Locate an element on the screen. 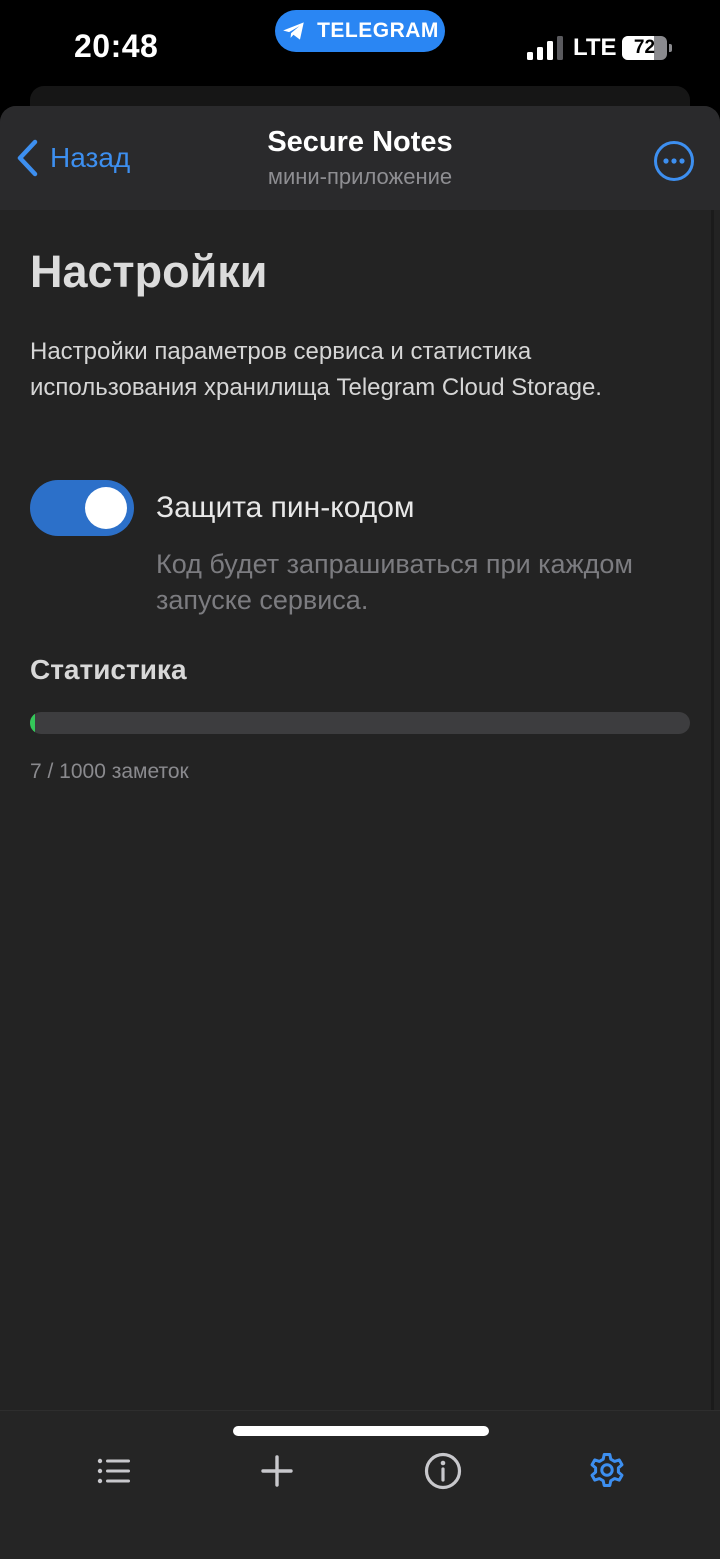  telegram-pill-label: TELEGRAM is located at coordinates (378, 30).